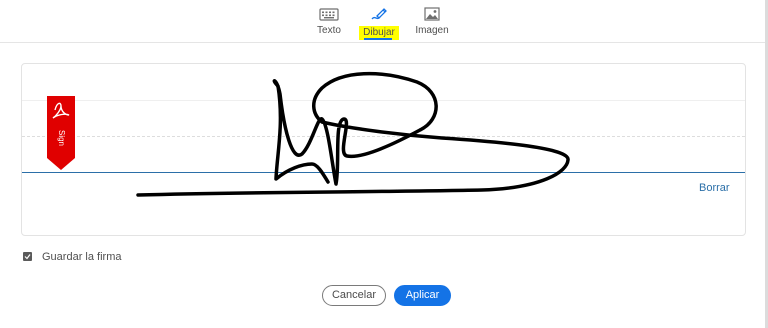 The image size is (768, 328). Describe the element at coordinates (432, 30) in the screenshot. I see `tab-imagen-label: Imagen` at that location.